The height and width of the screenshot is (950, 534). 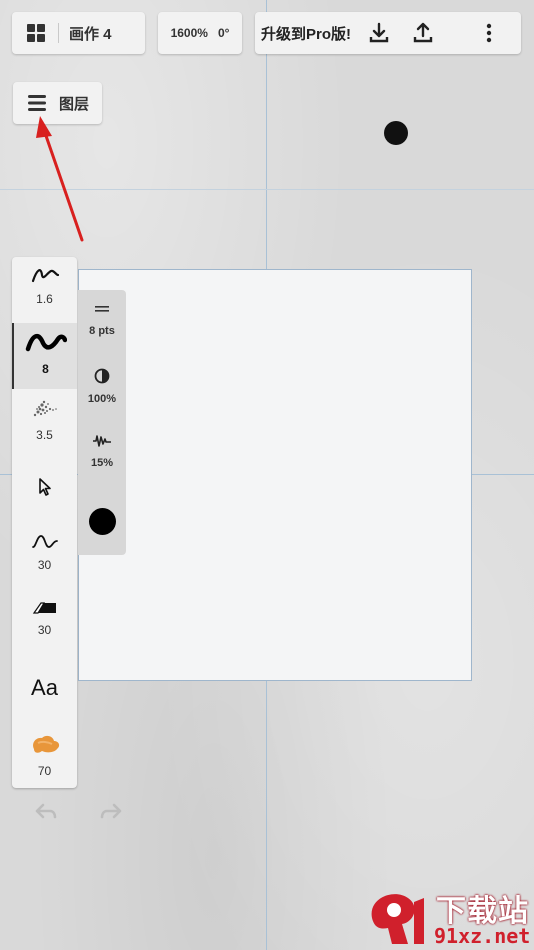 I want to click on curve-size: 30, so click(x=44, y=565).